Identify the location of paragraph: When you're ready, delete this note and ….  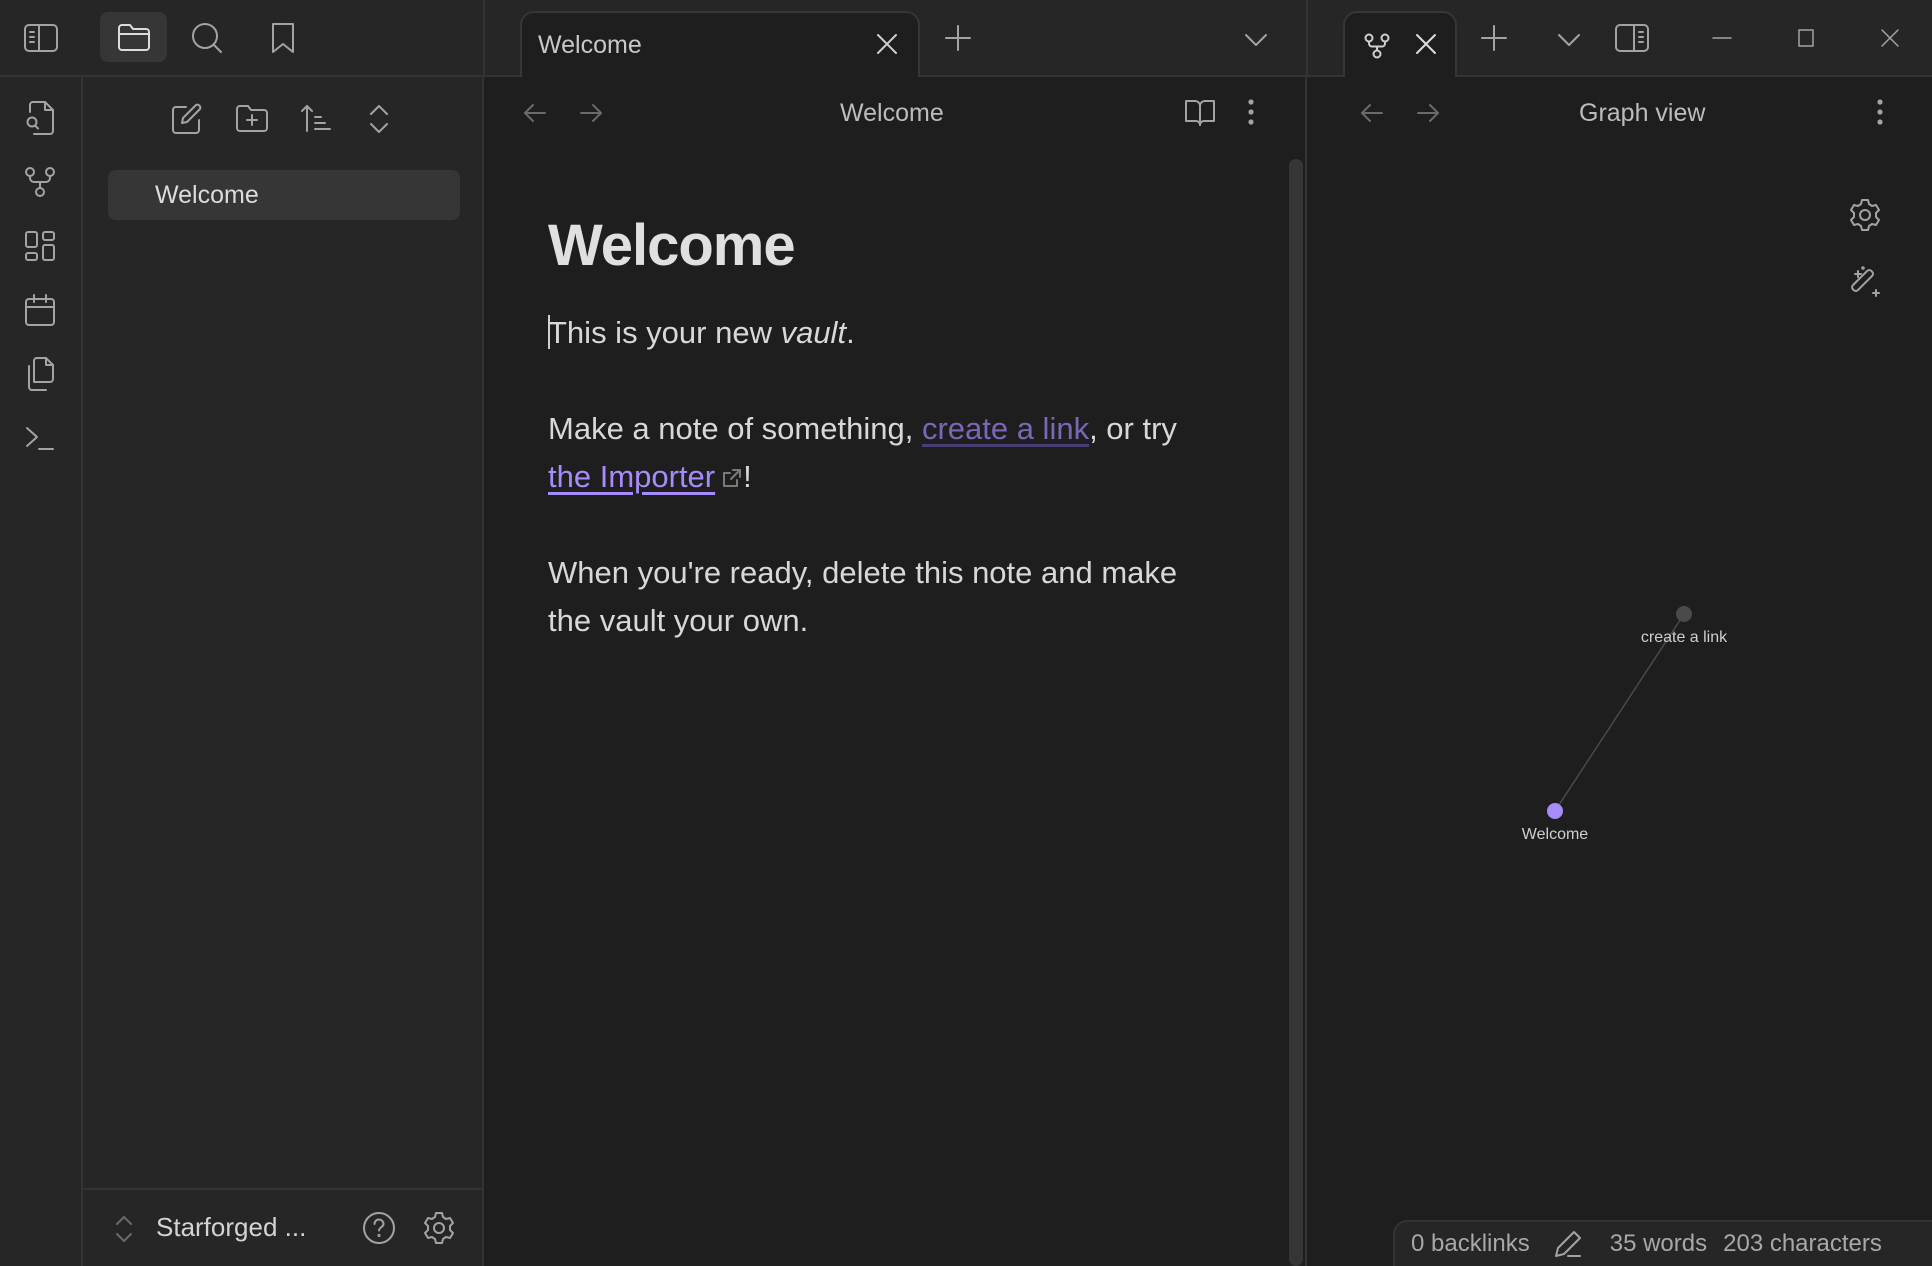
(863, 596).